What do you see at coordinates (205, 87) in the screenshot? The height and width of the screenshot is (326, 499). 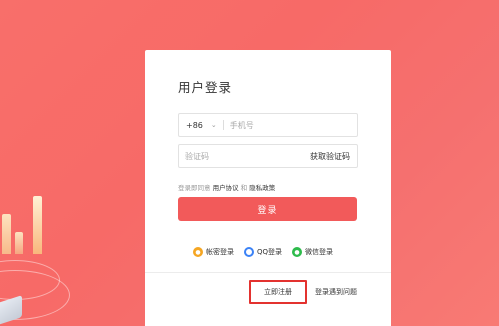 I see `login-title: 用户登录` at bounding box center [205, 87].